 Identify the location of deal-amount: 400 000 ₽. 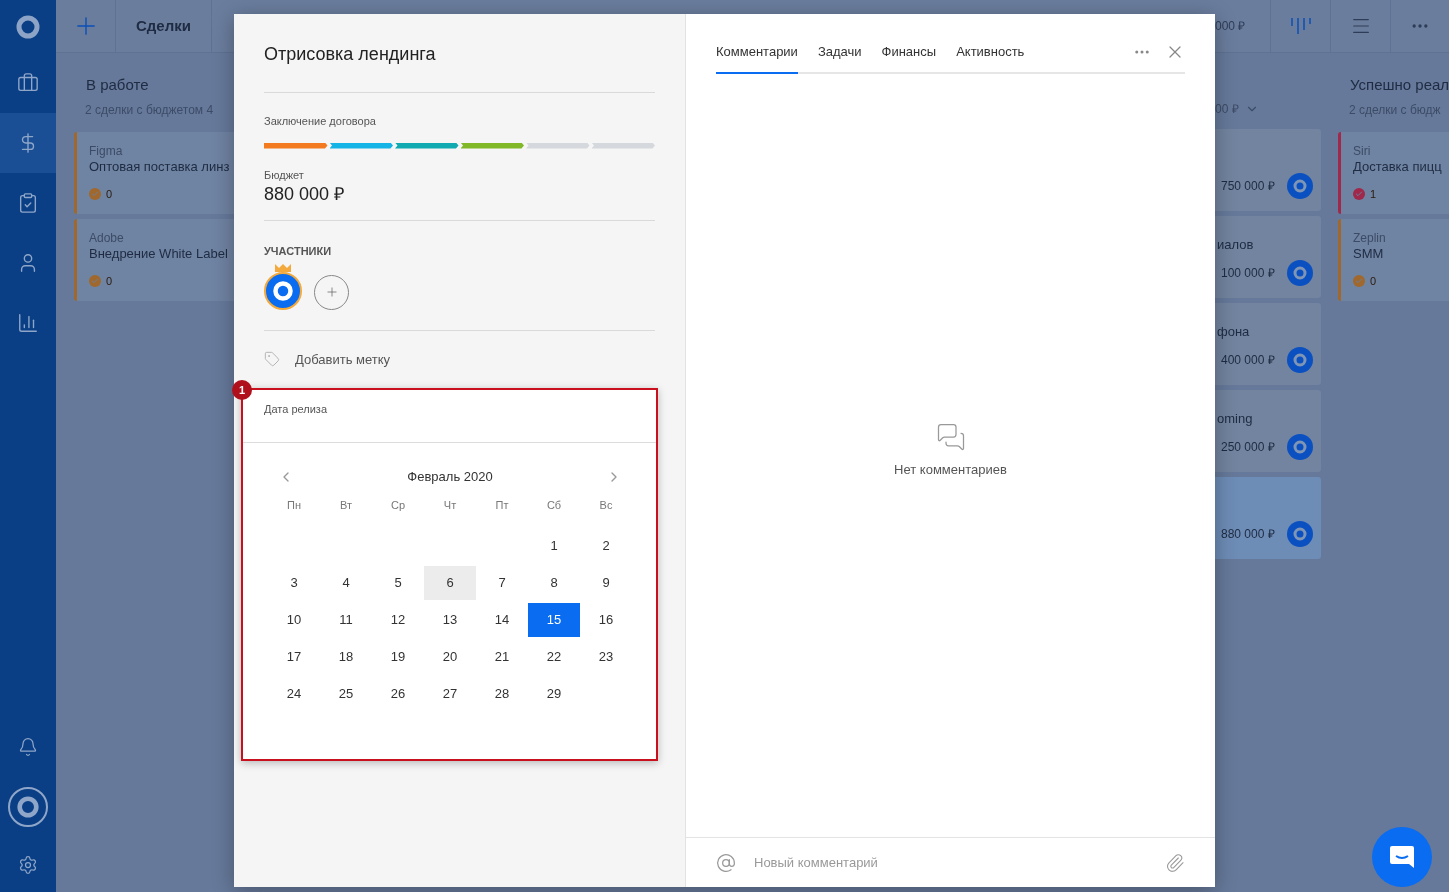
(1247, 360).